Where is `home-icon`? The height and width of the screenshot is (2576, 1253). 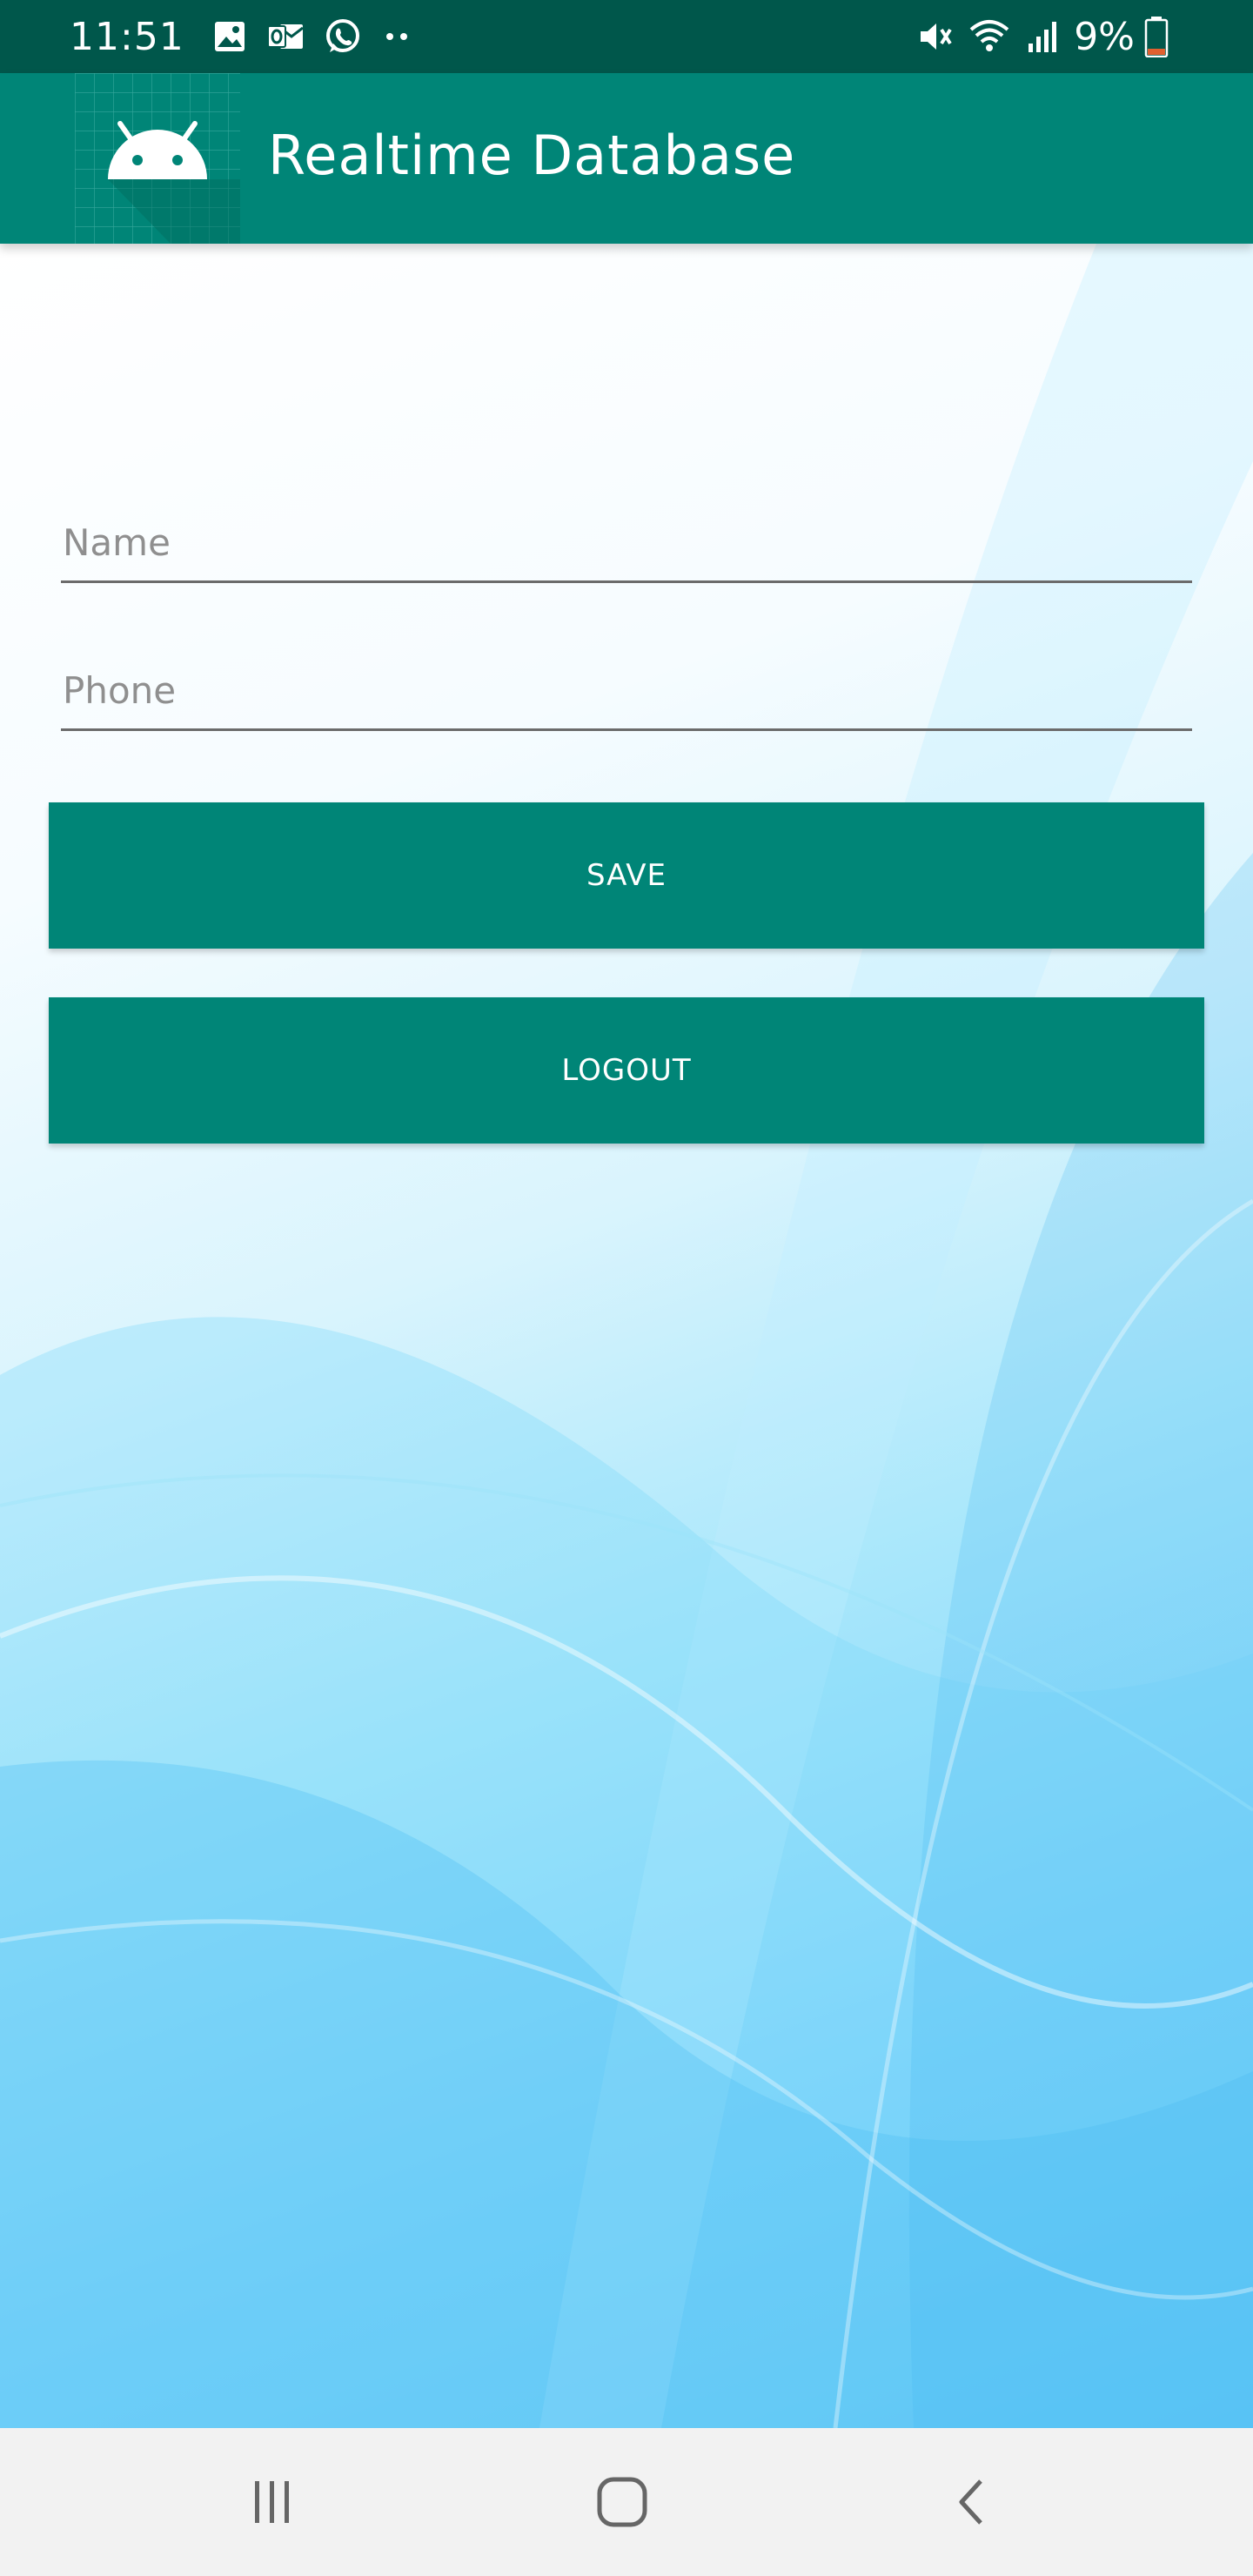
home-icon is located at coordinates (622, 2502).